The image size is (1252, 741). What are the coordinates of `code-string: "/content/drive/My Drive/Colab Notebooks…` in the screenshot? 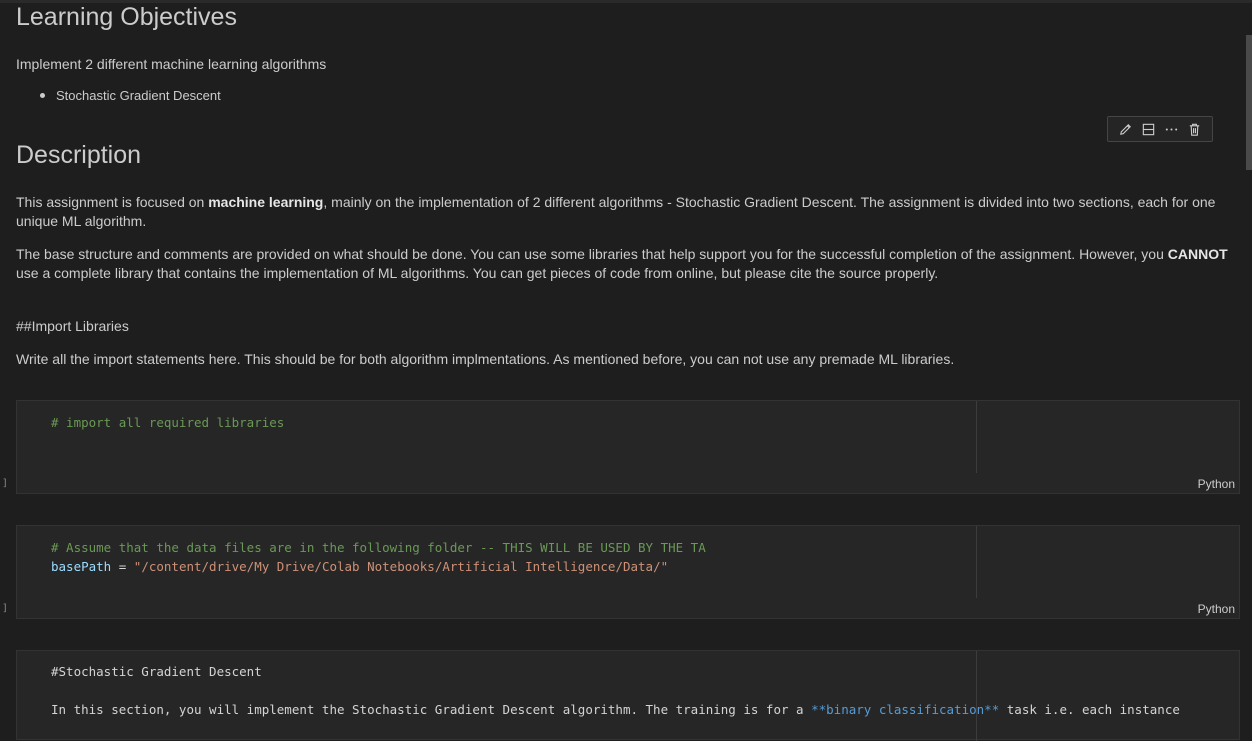 It's located at (401, 566).